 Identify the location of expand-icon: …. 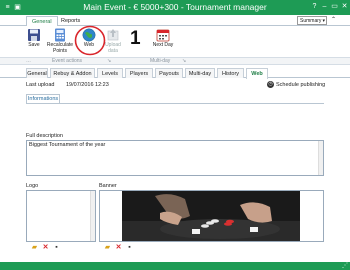
(28, 61).